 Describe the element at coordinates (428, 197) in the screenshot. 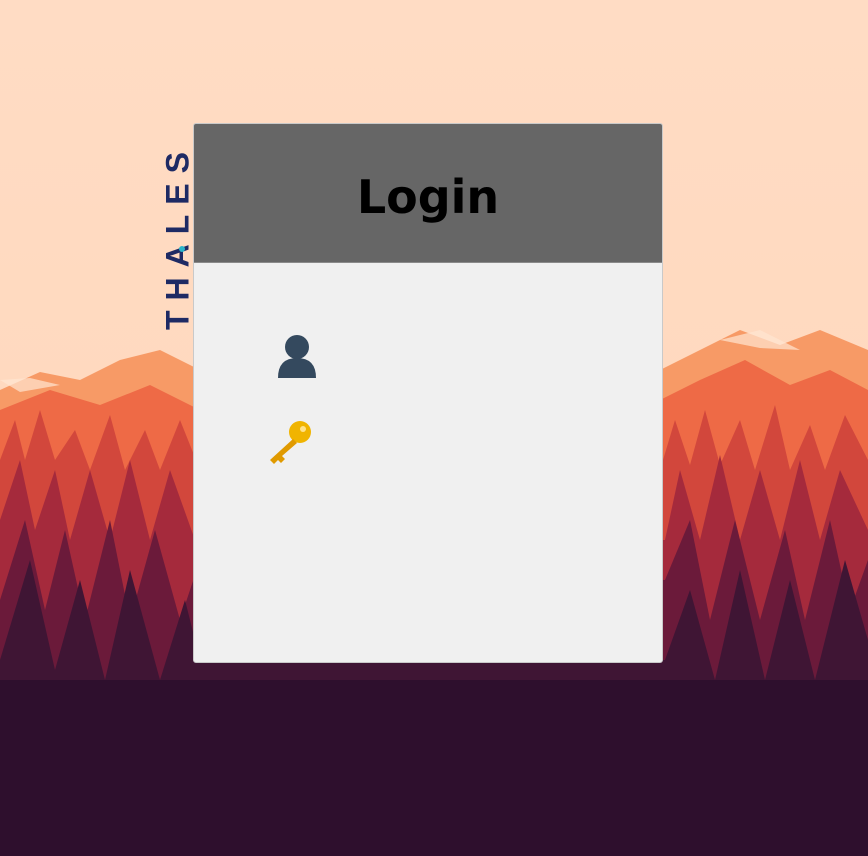

I see `page-title: Login` at that location.